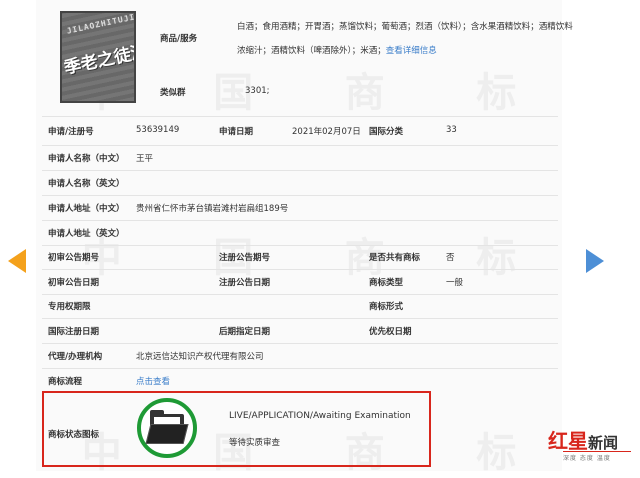  I want to click on status-chinese: 等待实质审查, so click(255, 443).